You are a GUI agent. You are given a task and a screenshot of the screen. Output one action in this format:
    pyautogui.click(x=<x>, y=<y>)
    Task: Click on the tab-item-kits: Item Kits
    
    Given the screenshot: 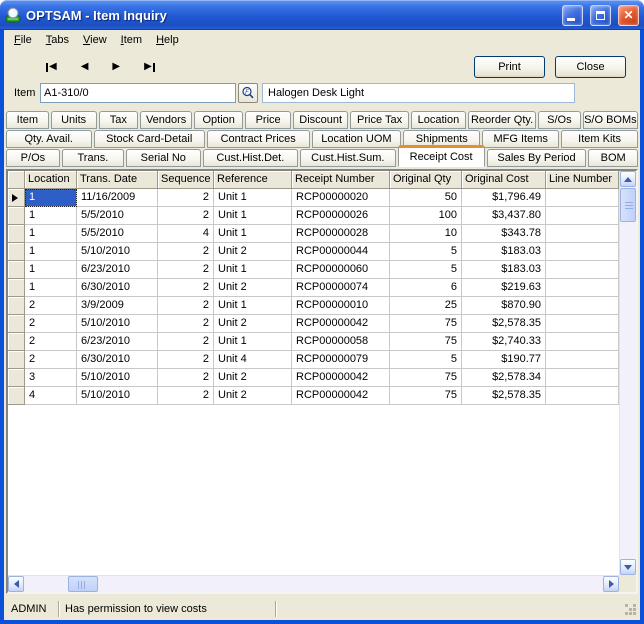 What is the action you would take?
    pyautogui.click(x=600, y=139)
    